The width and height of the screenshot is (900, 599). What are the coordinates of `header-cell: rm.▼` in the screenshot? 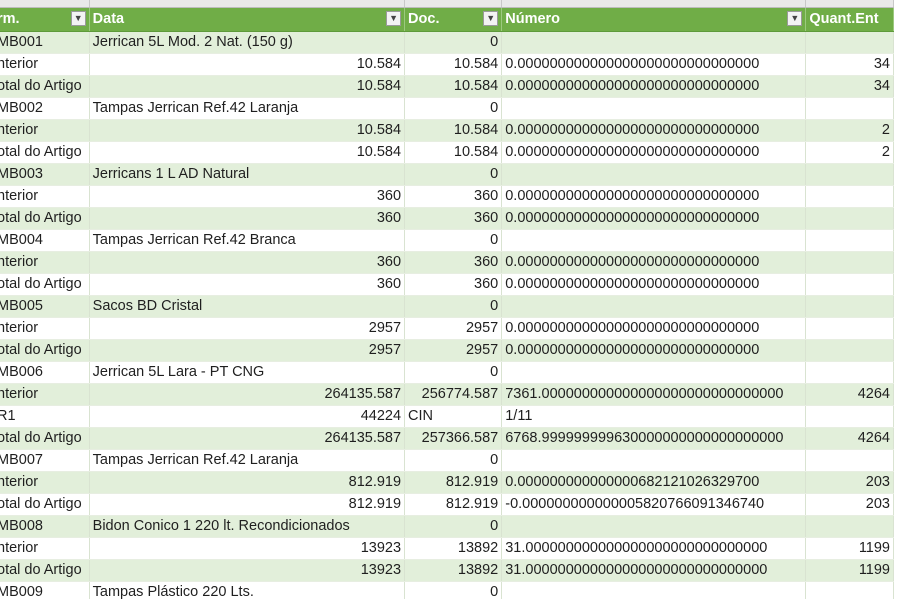 It's located at (45, 19).